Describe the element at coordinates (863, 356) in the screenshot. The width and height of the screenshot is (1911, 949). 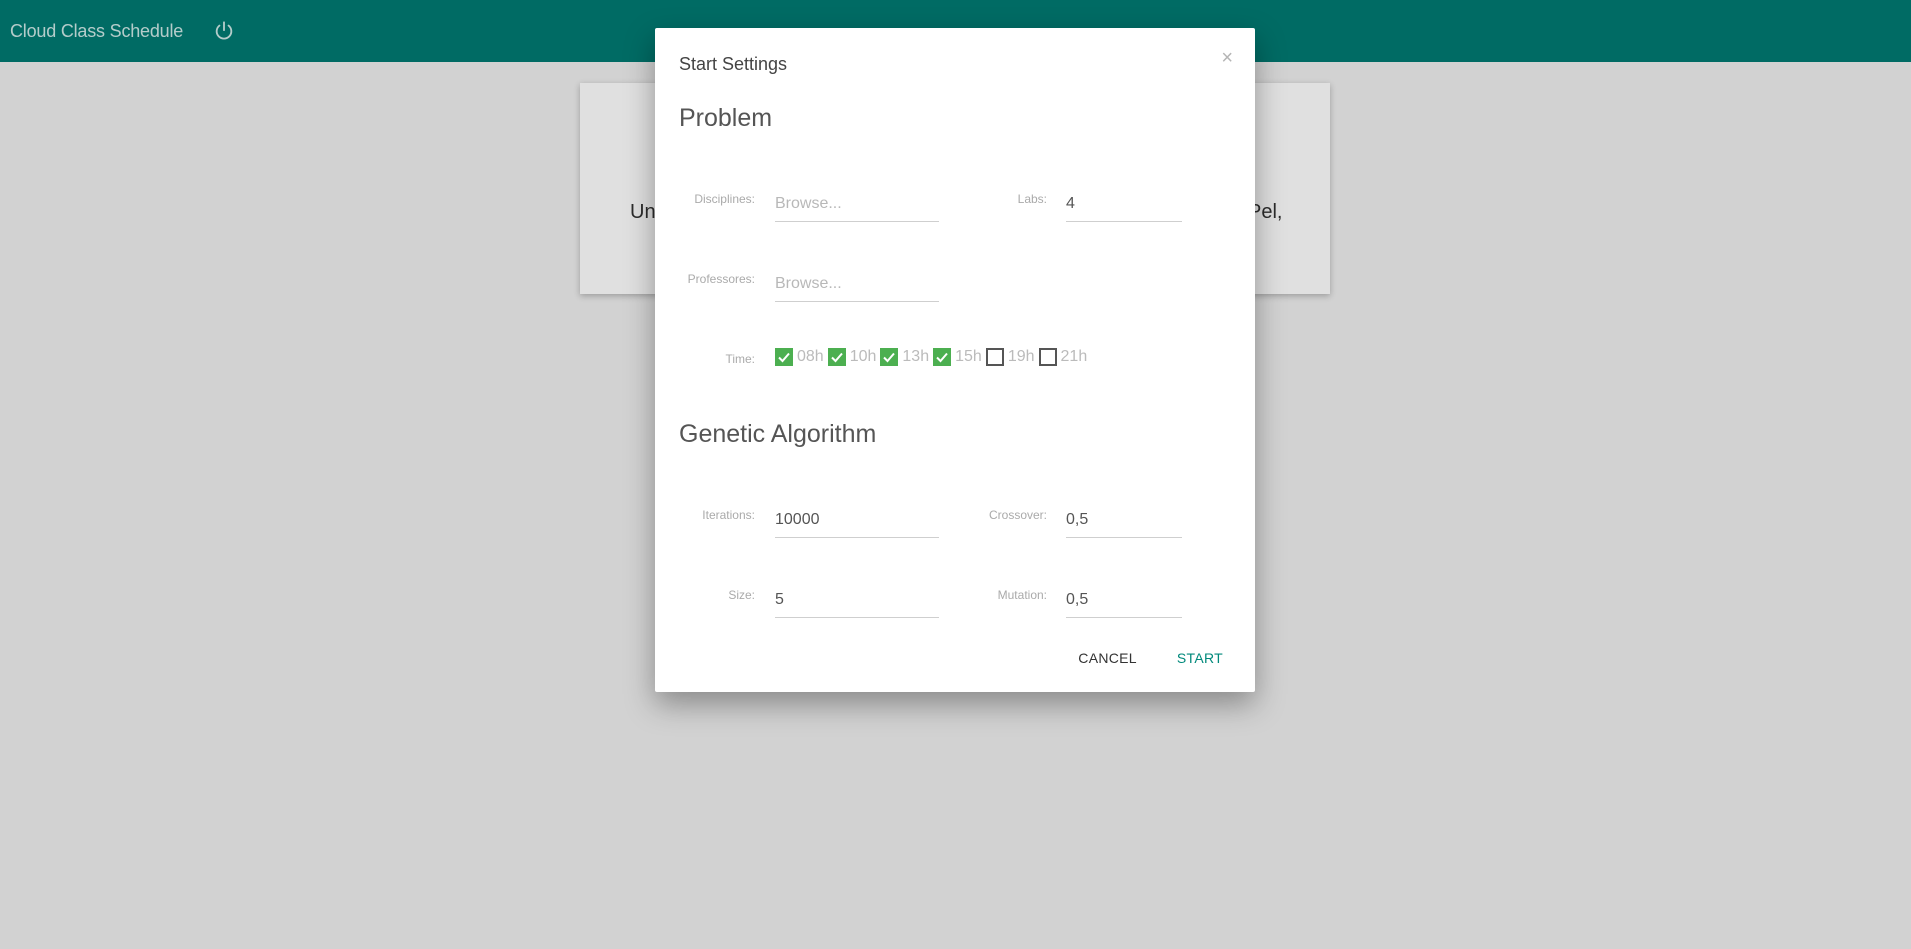
I see `time-option-label: 10h` at that location.